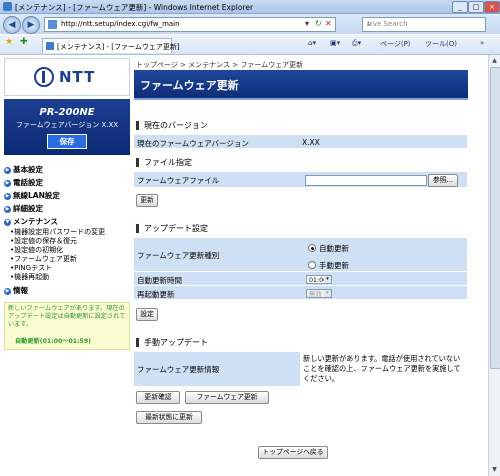 This screenshot has height=476, width=500. I want to click on scroll-up-icon: ▲, so click(494, 60).